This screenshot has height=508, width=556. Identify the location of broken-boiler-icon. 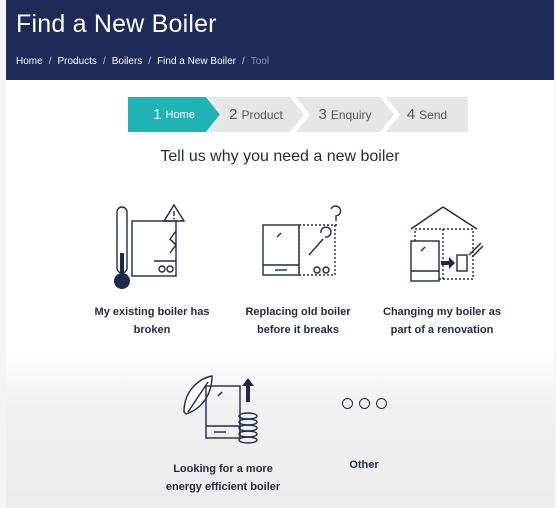
(150, 246).